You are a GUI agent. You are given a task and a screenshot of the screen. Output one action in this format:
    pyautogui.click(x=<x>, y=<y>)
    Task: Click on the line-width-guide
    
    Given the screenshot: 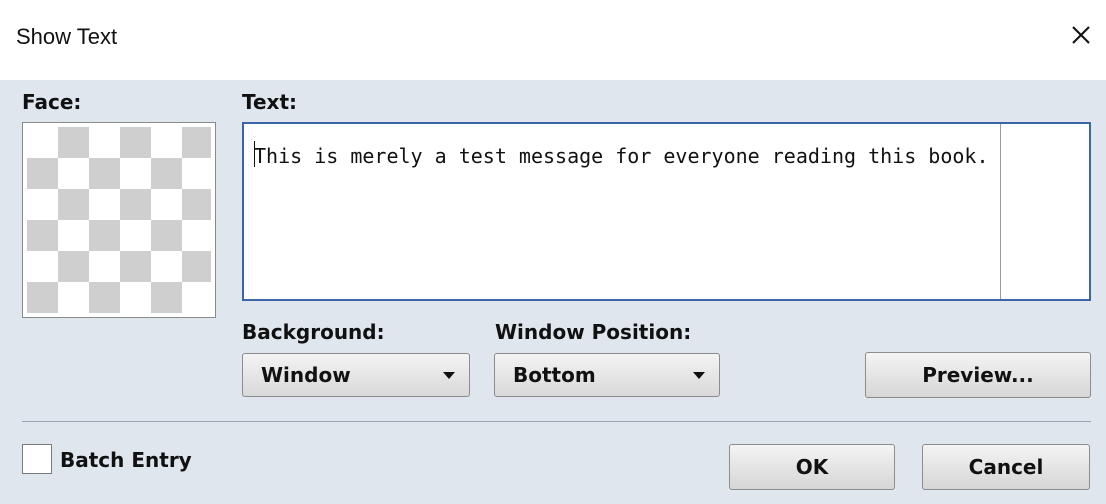 What is the action you would take?
    pyautogui.click(x=1000, y=211)
    